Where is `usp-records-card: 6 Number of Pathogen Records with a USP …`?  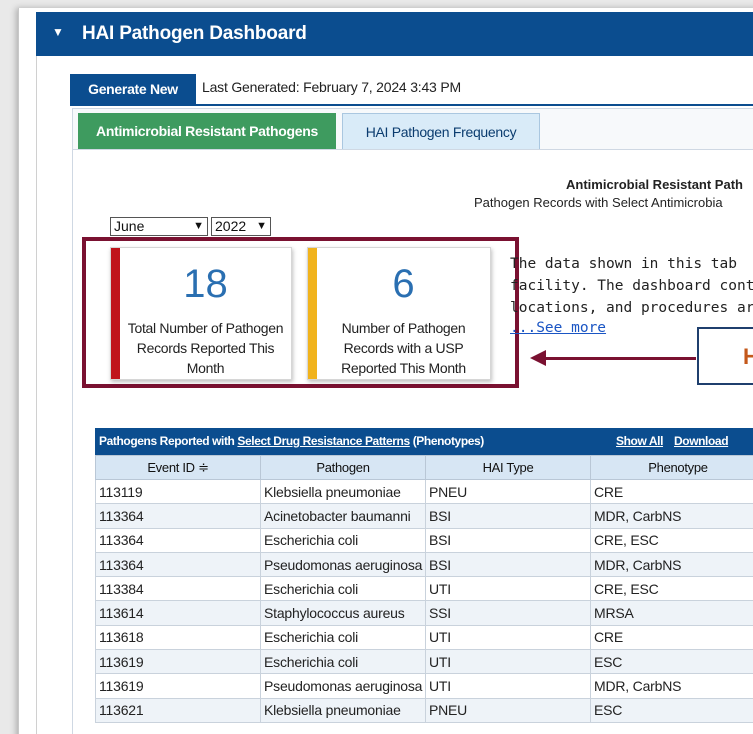
usp-records-card: 6 Number of Pathogen Records with a USP … is located at coordinates (399, 313).